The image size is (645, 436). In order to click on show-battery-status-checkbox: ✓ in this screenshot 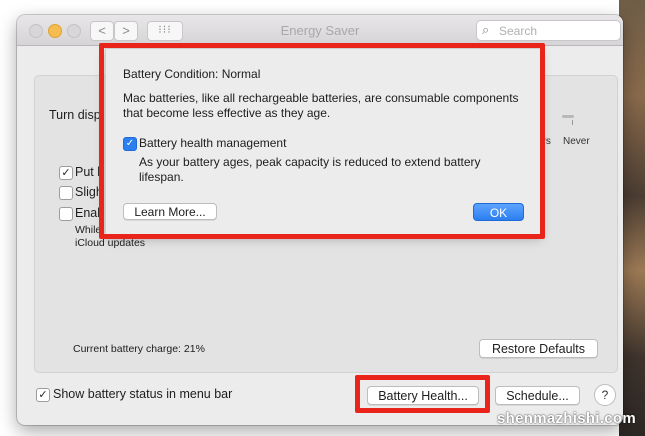, I will do `click(43, 395)`.